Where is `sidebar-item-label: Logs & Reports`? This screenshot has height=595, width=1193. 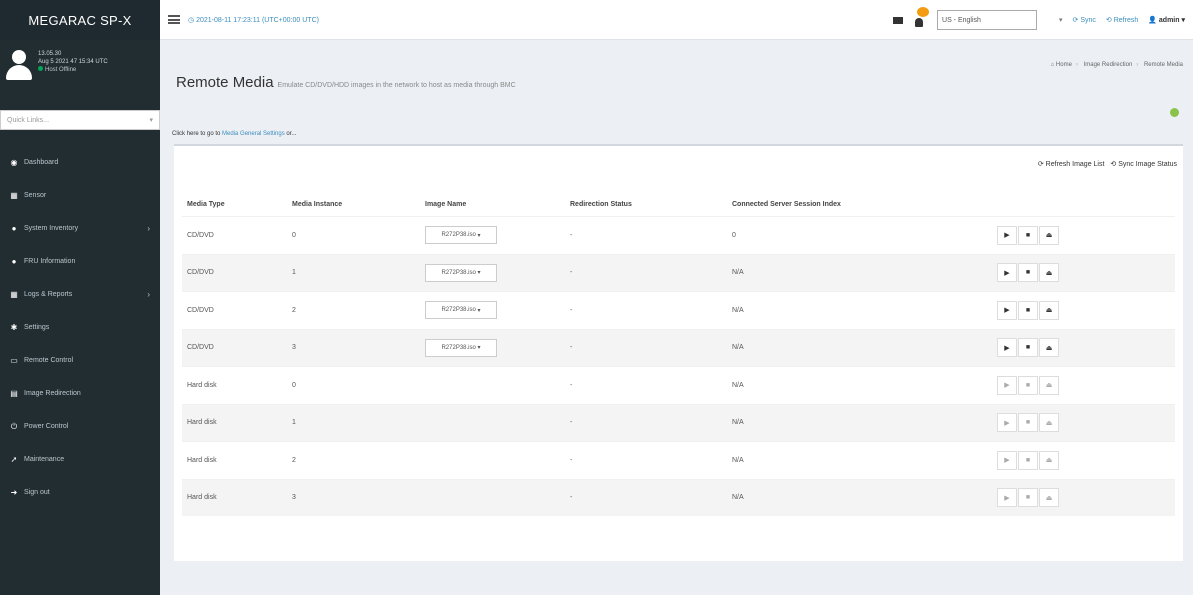
sidebar-item-label: Logs & Reports is located at coordinates (48, 294).